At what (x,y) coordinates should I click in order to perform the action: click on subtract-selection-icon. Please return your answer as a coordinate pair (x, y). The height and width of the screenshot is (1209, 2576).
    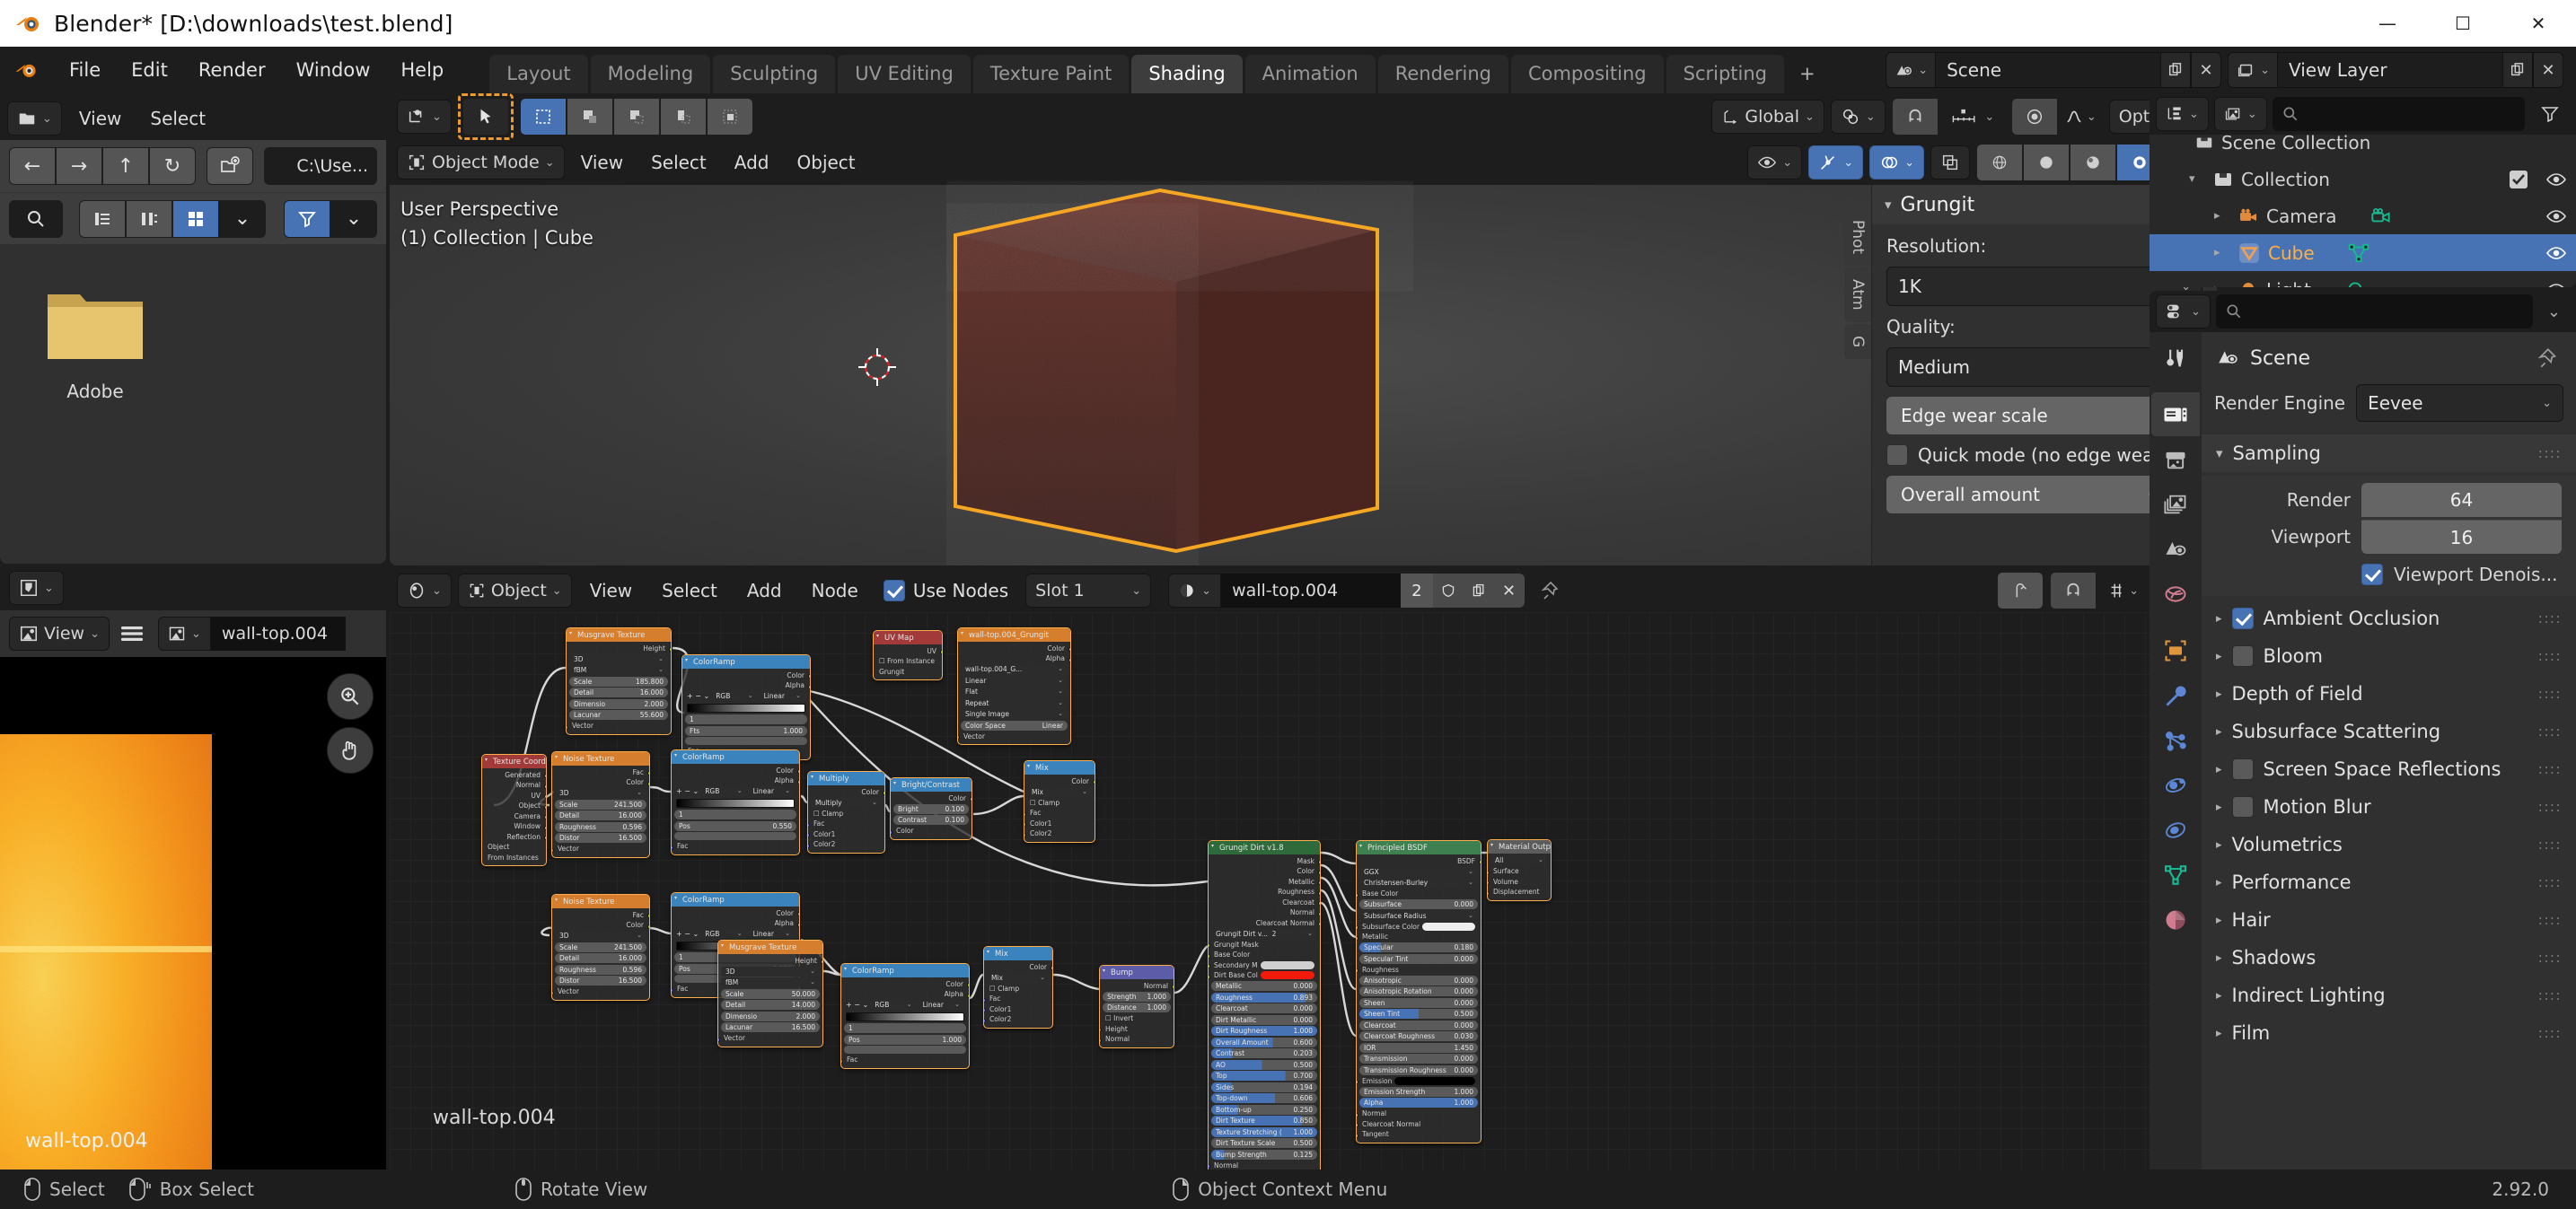
    Looking at the image, I should click on (636, 117).